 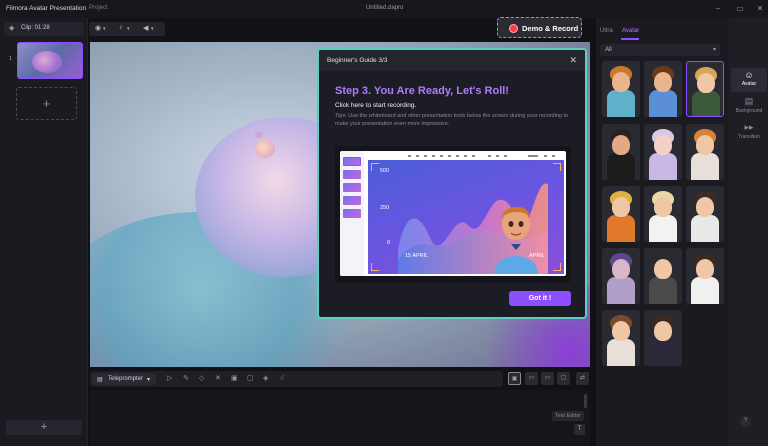 I want to click on microphone-icon: ♪, so click(x=121, y=27).